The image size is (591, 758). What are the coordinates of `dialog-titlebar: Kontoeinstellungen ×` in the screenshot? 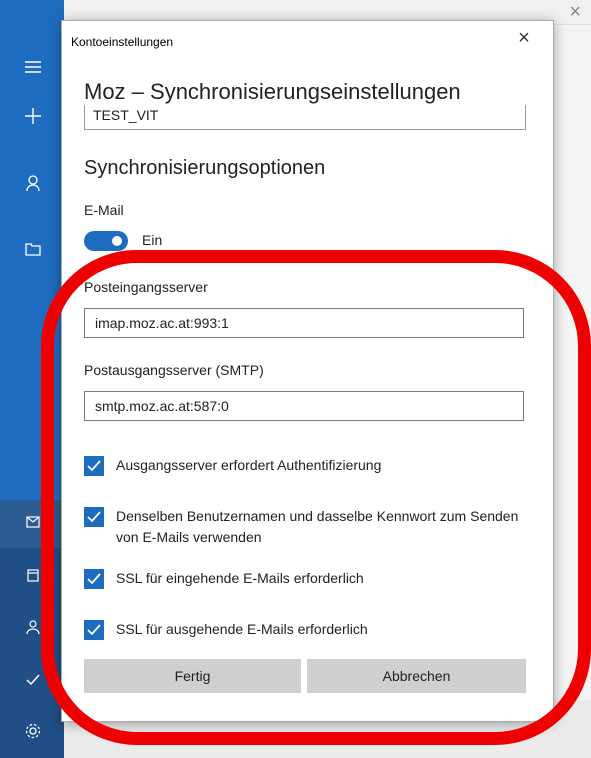 It's located at (307, 42).